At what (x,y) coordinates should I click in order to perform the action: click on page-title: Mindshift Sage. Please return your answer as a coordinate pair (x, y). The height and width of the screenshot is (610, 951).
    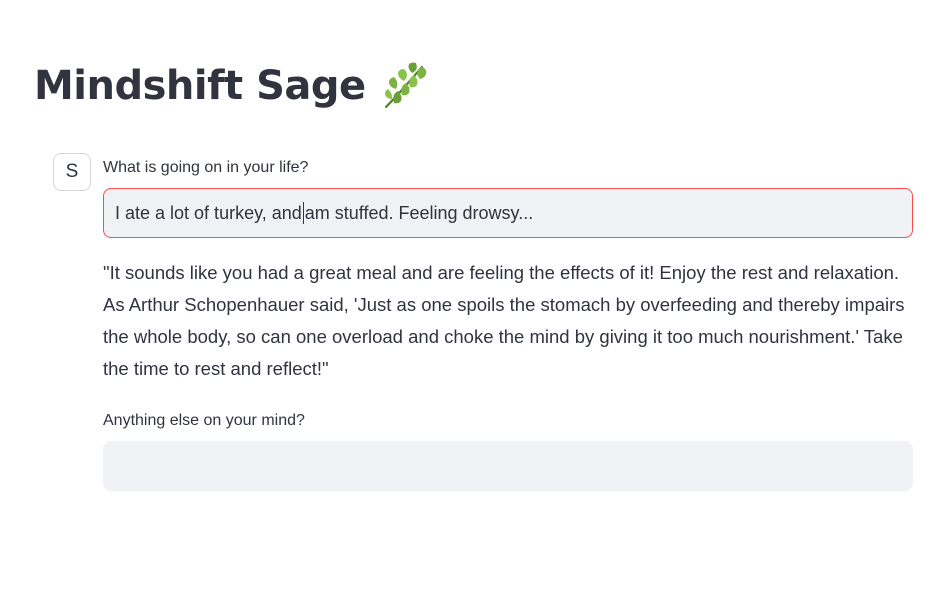
    Looking at the image, I should click on (200, 86).